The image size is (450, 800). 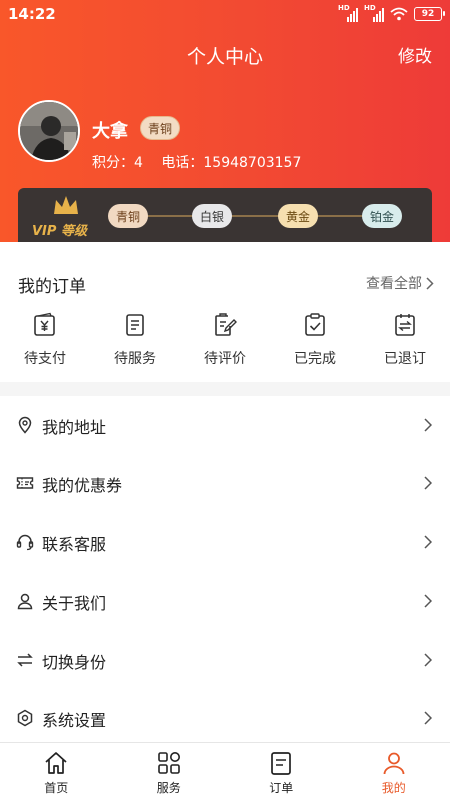 What do you see at coordinates (168, 763) in the screenshot?
I see `grid-icon` at bounding box center [168, 763].